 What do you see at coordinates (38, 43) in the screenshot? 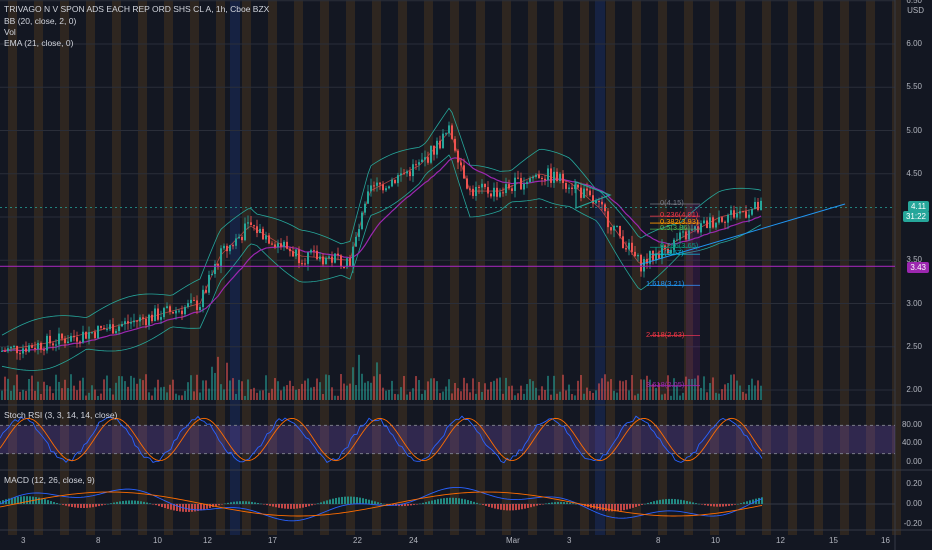
I see `legend-ema: EMA (21, close, 0)` at bounding box center [38, 43].